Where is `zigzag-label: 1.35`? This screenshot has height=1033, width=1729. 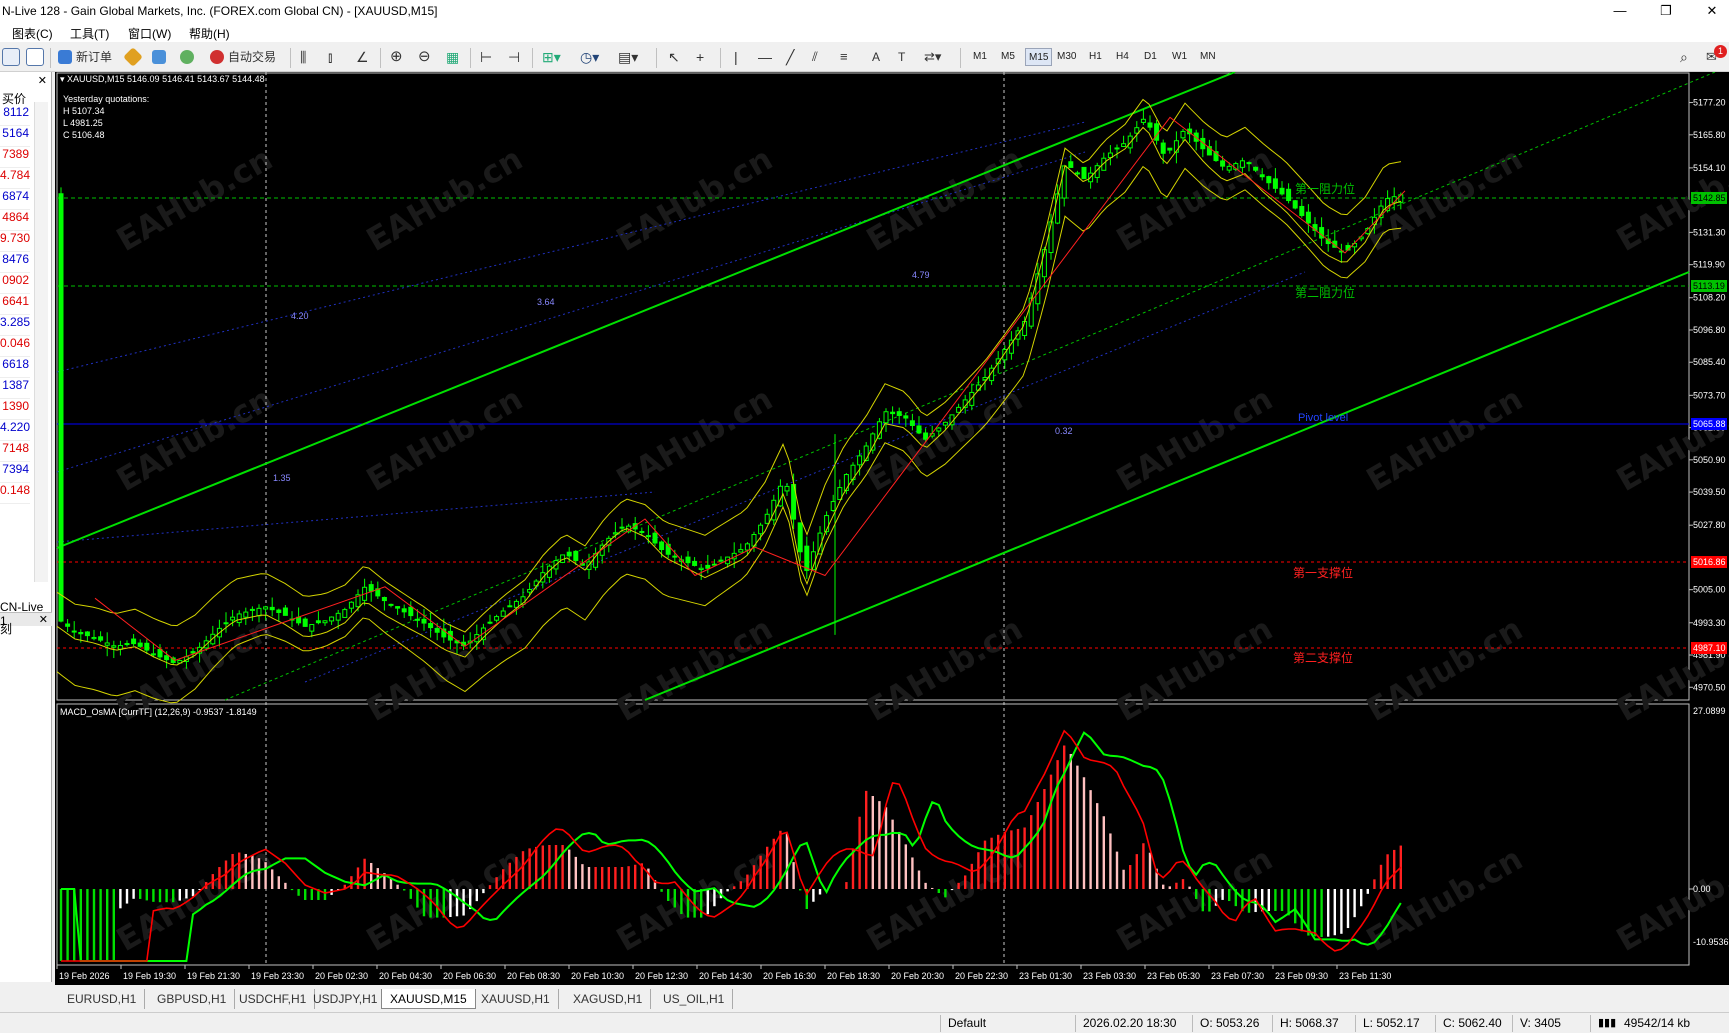
zigzag-label: 1.35 is located at coordinates (282, 478).